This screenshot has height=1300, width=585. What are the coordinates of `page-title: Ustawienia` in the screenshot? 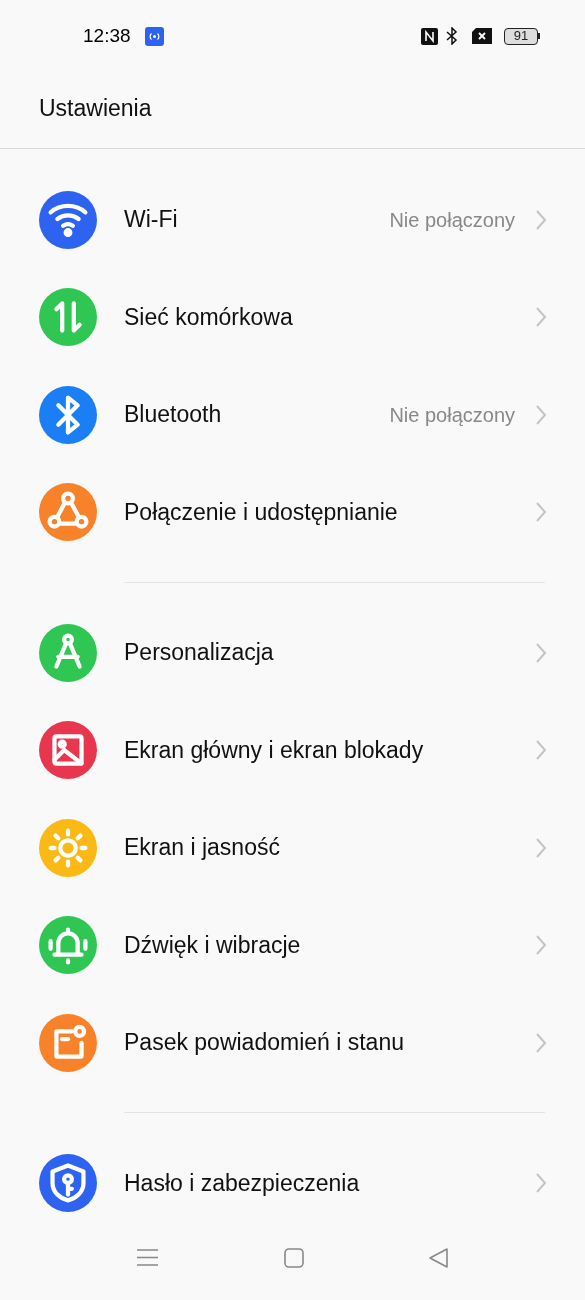 It's located at (95, 109).